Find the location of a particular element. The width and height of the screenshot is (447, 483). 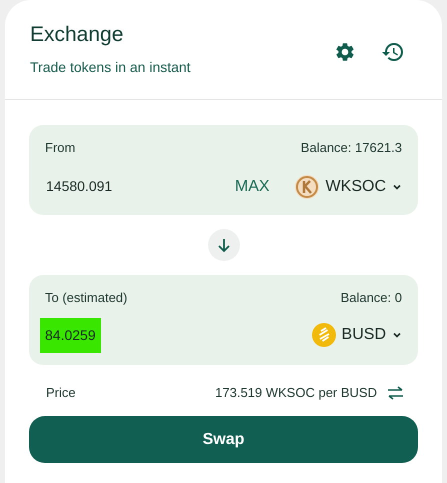

swap-button: Swap is located at coordinates (223, 439).